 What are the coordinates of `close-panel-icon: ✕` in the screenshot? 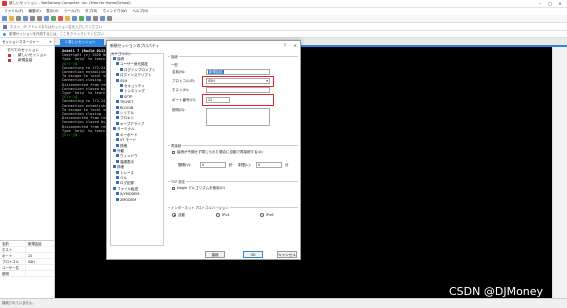 It's located at (50, 42).